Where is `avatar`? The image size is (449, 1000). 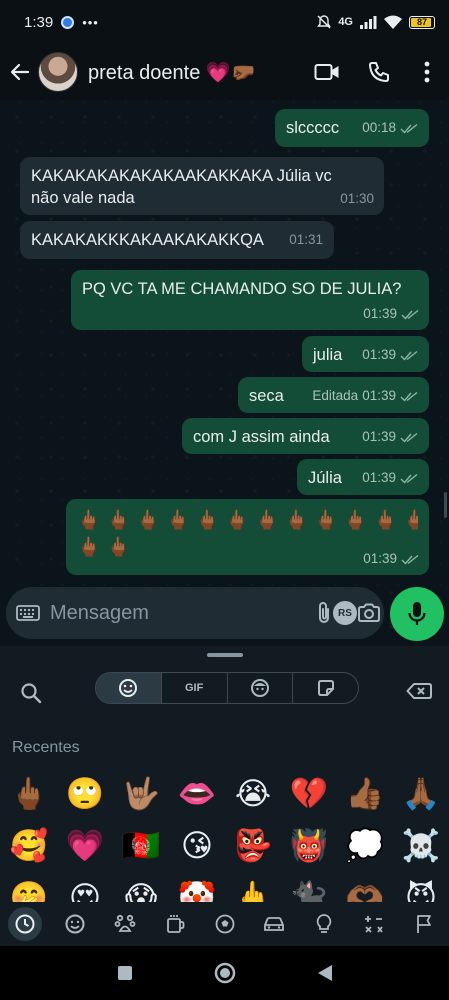 avatar is located at coordinates (58, 72).